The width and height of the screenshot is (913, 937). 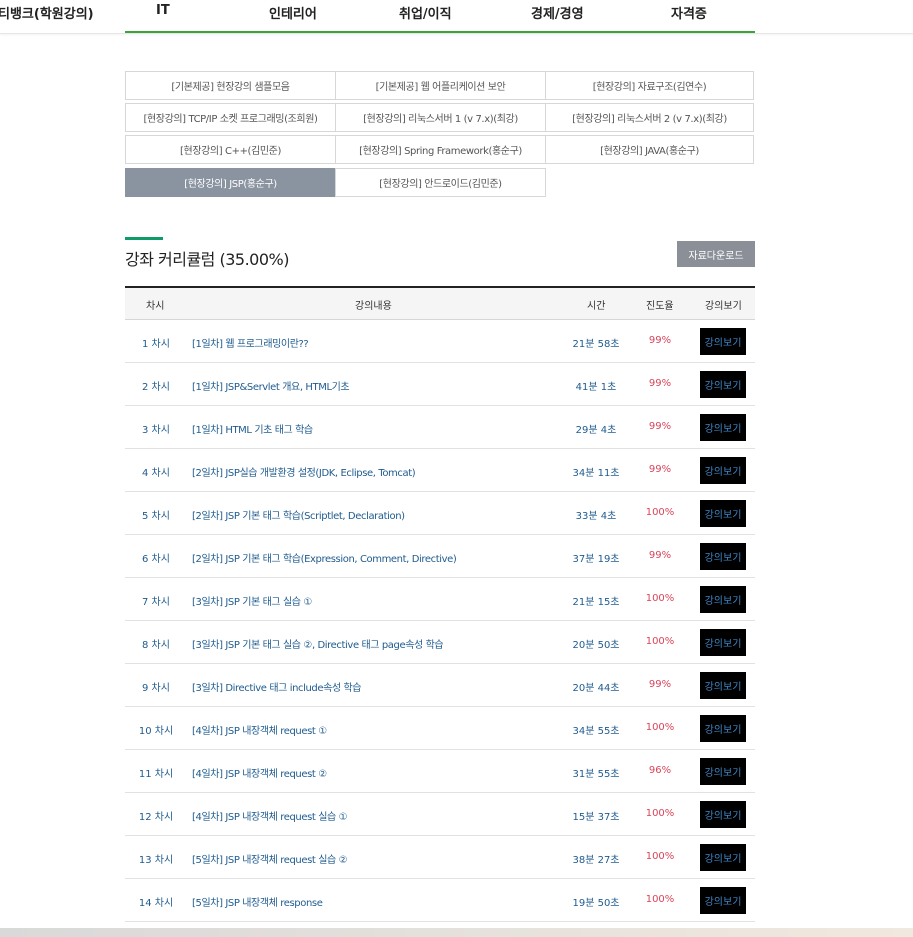 What do you see at coordinates (689, 12) in the screenshot?
I see `nav-item-certificate: 자격증` at bounding box center [689, 12].